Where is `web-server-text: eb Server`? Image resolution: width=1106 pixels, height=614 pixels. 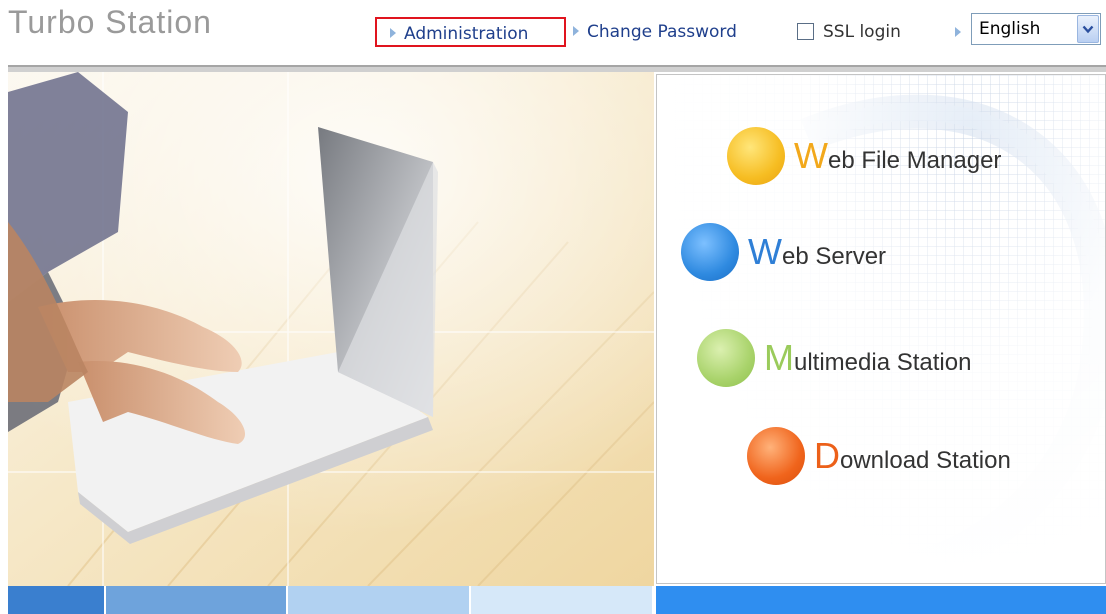 web-server-text: eb Server is located at coordinates (834, 256).